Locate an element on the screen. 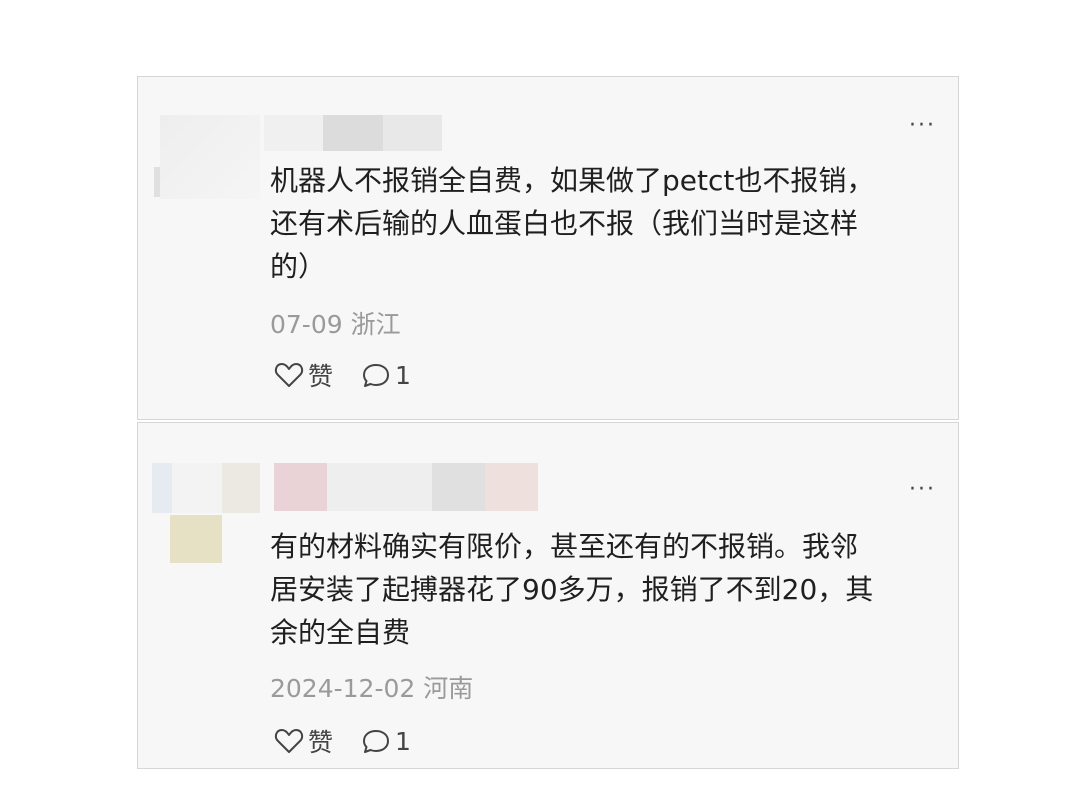 Image resolution: width=1080 pixels, height=792 pixels. comment-meta: 07-09 浙江 is located at coordinates (335, 323).